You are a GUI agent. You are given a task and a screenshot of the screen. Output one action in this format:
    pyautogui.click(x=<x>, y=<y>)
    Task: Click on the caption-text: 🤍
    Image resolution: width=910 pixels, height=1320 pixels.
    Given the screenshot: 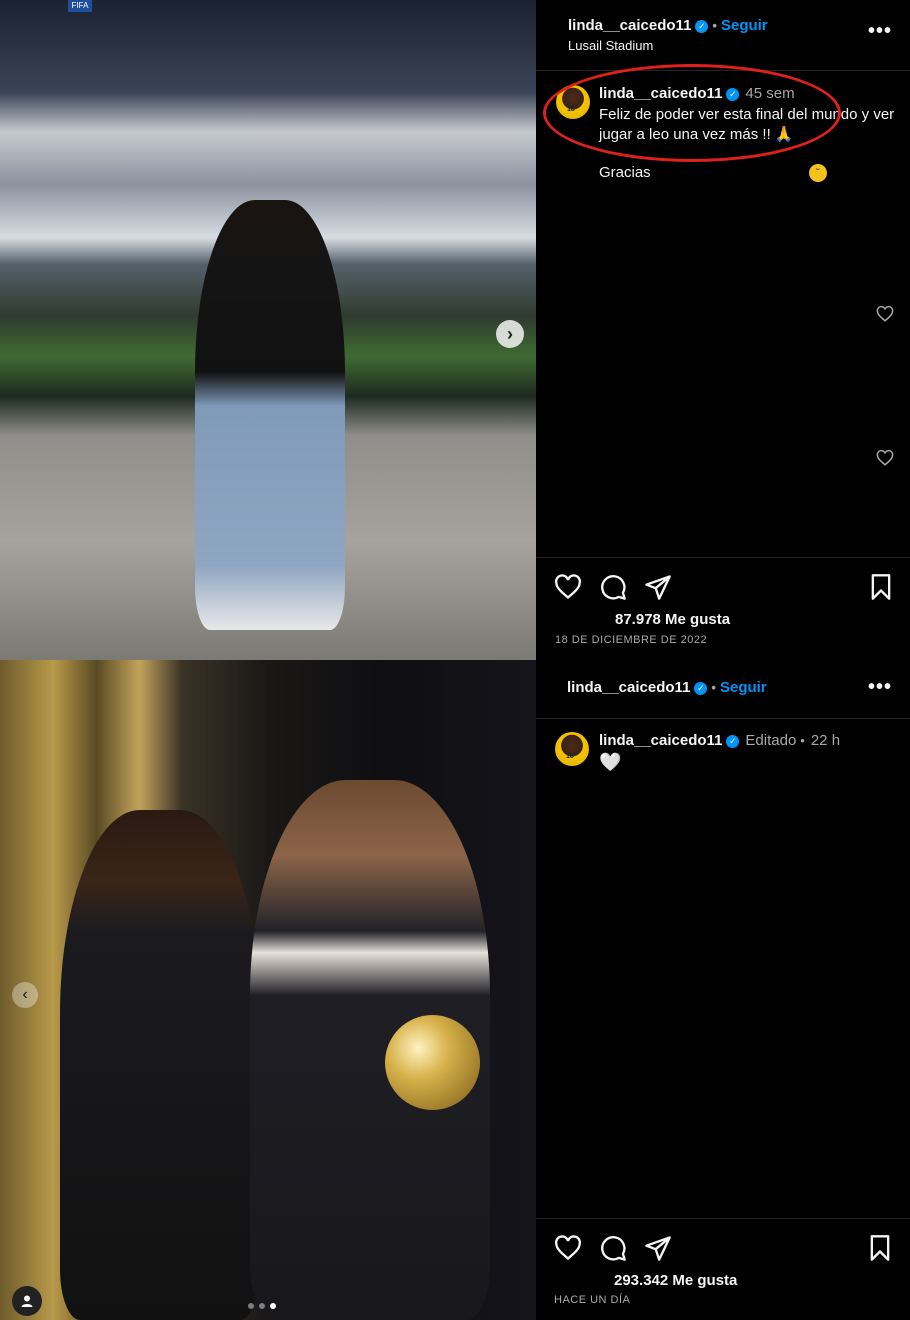 What is the action you would take?
    pyautogui.click(x=610, y=762)
    